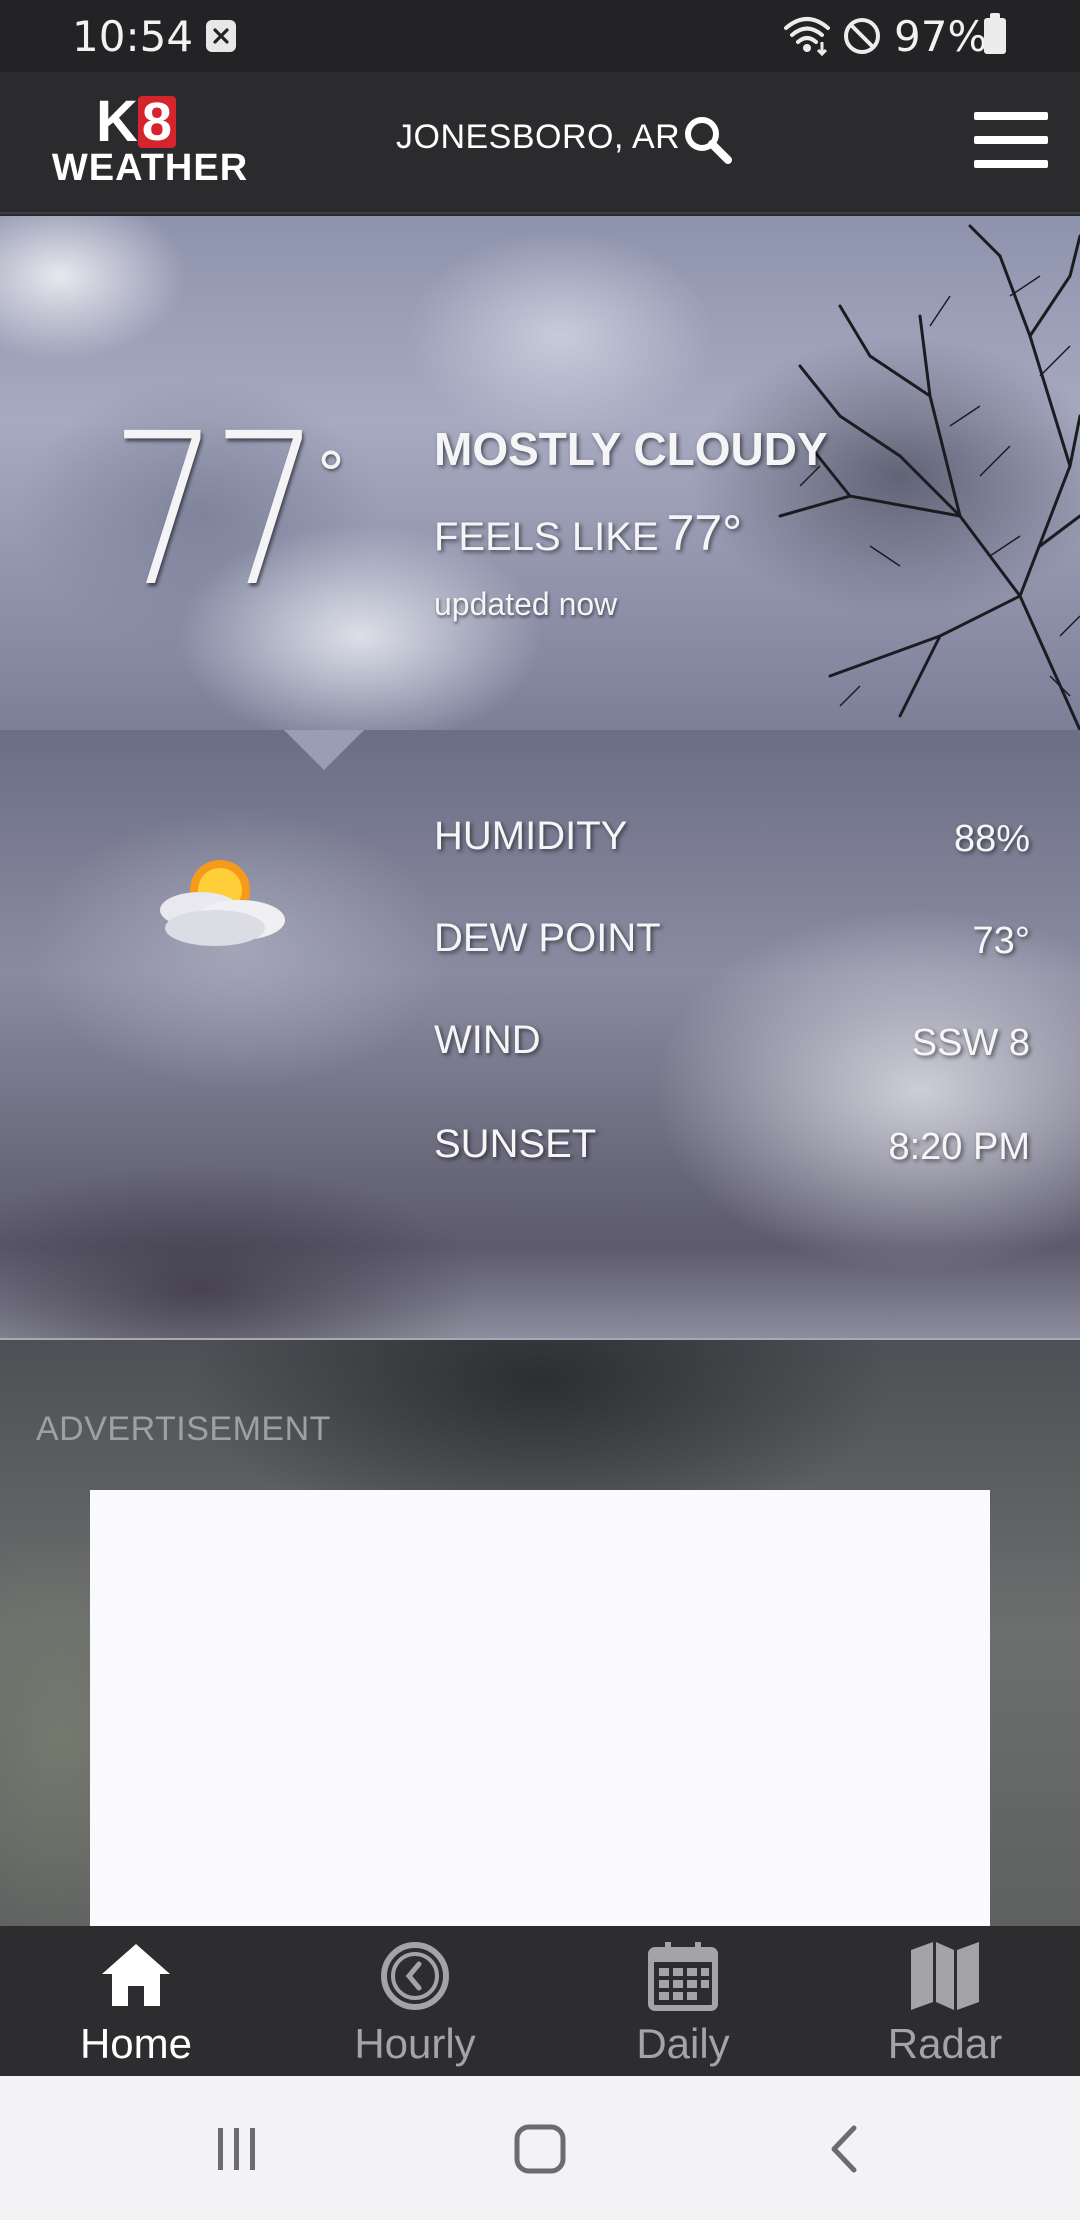 Image resolution: width=1080 pixels, height=2220 pixels. I want to click on logo-wordmark: WEATHER, so click(150, 168).